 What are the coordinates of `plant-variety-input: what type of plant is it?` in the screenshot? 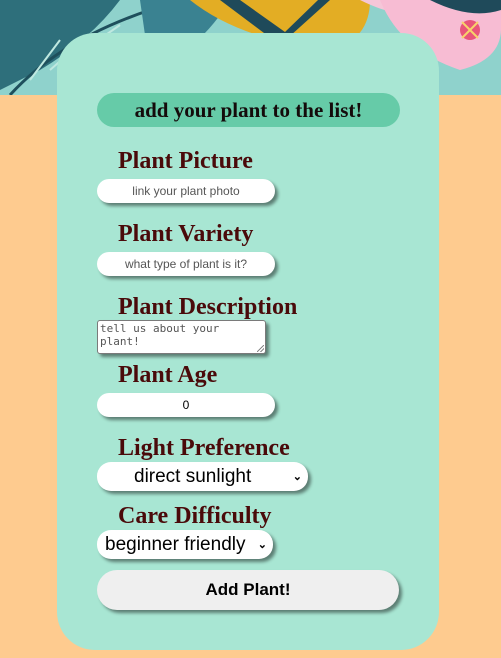 It's located at (186, 264).